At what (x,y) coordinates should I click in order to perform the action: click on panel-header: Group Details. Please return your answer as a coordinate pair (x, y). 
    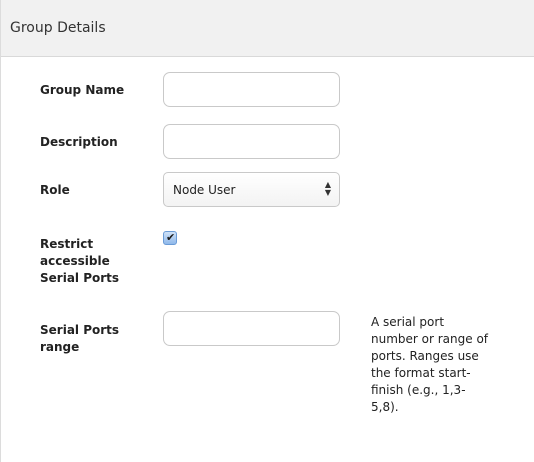
    Looking at the image, I should click on (267, 28).